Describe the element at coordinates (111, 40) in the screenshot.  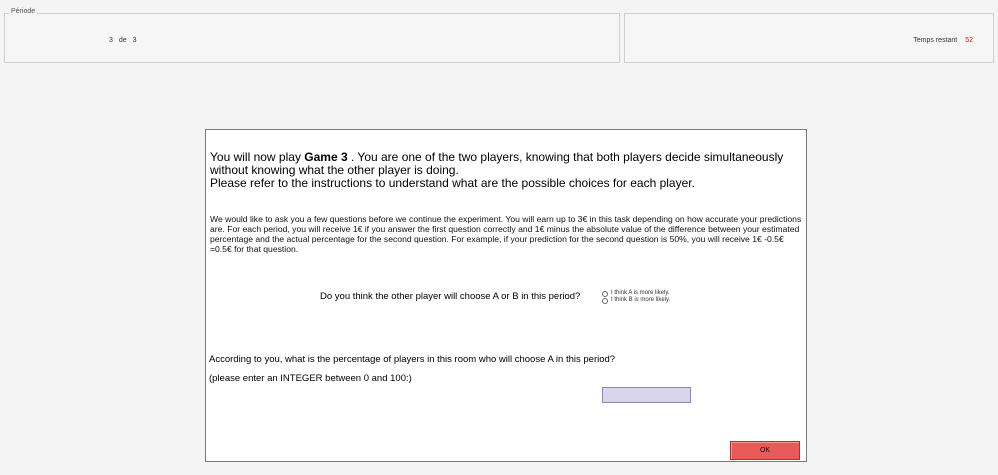
I see `period-current: 3` at that location.